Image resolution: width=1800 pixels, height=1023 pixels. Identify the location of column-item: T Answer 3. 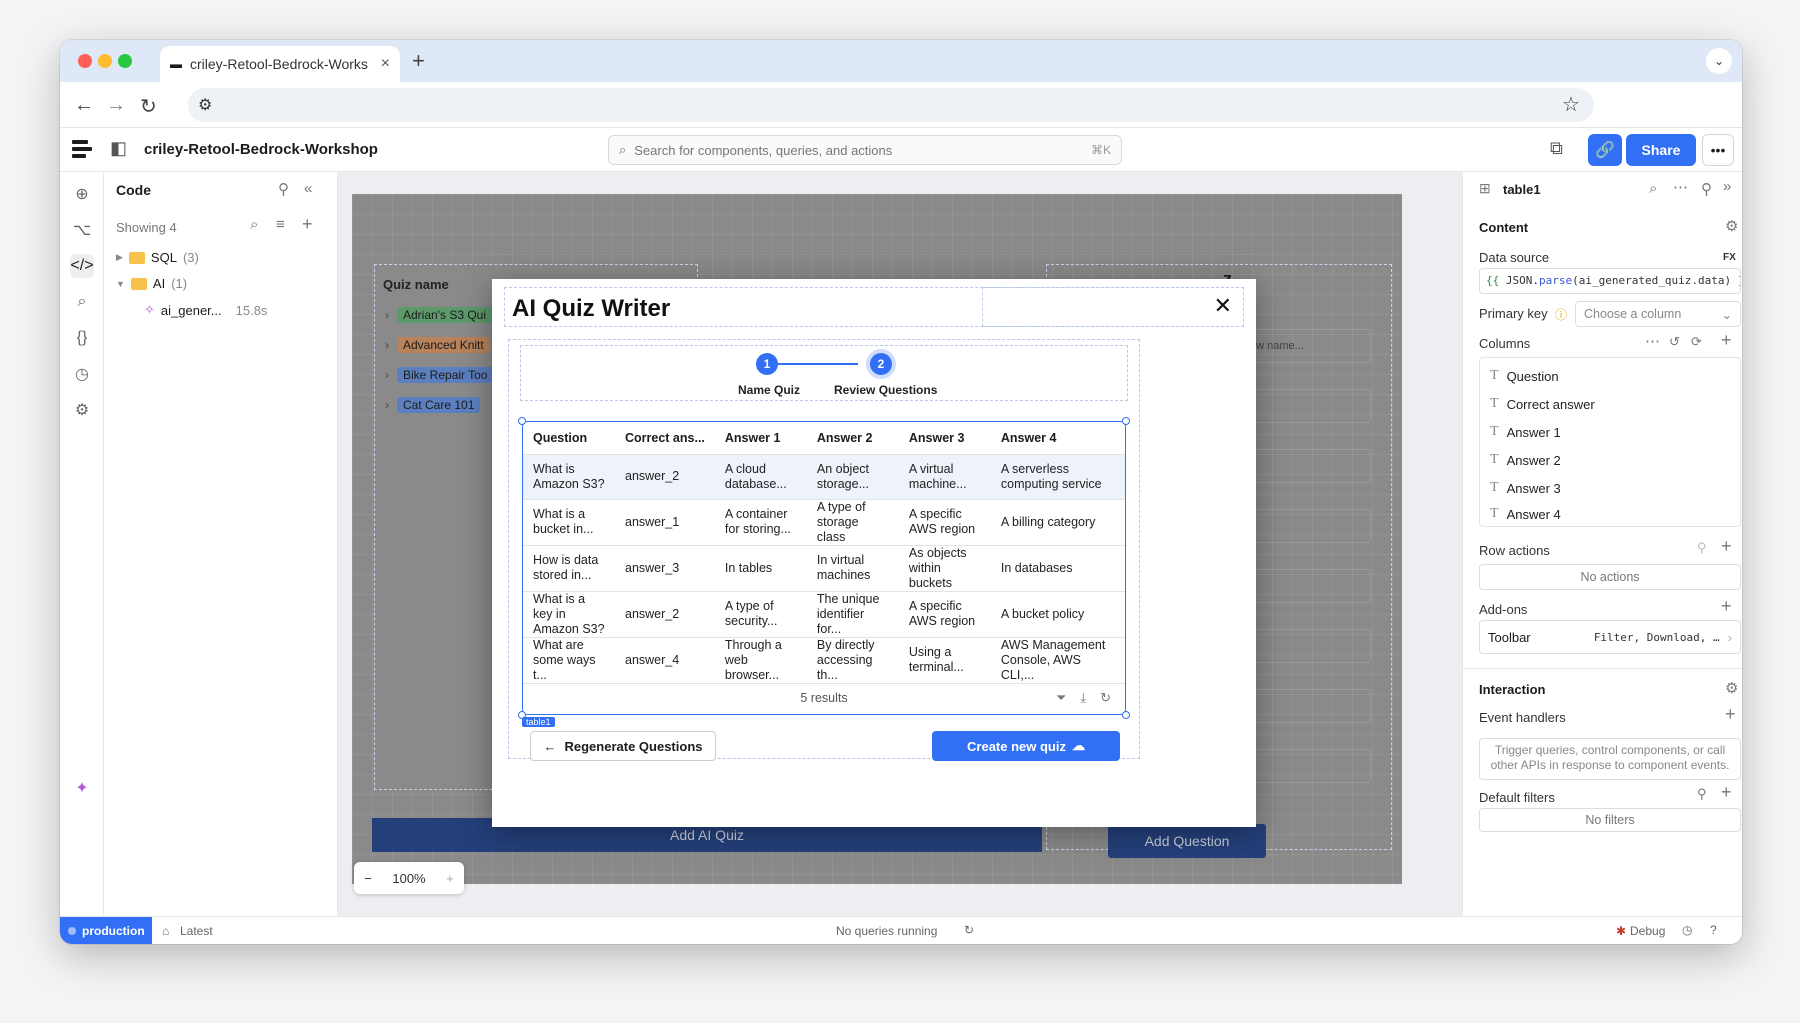
(1525, 488).